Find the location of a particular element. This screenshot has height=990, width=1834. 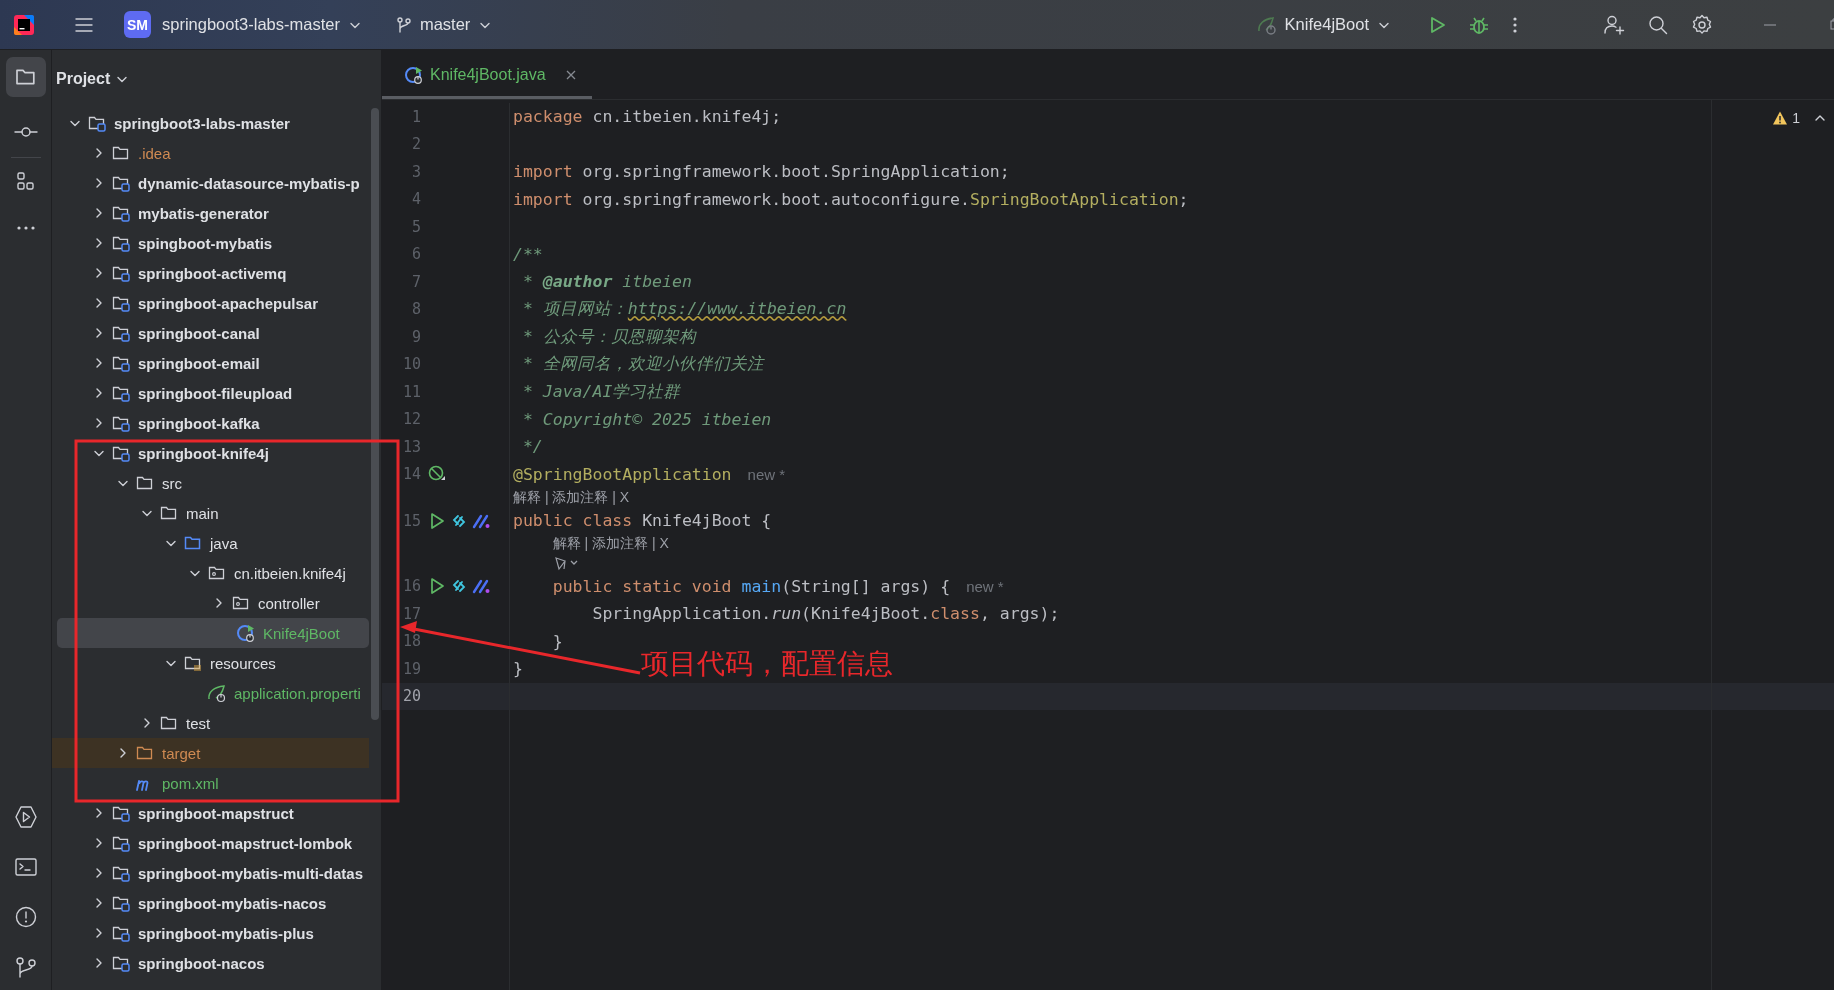

tree-item-label: springboot-kafka is located at coordinates (199, 423).